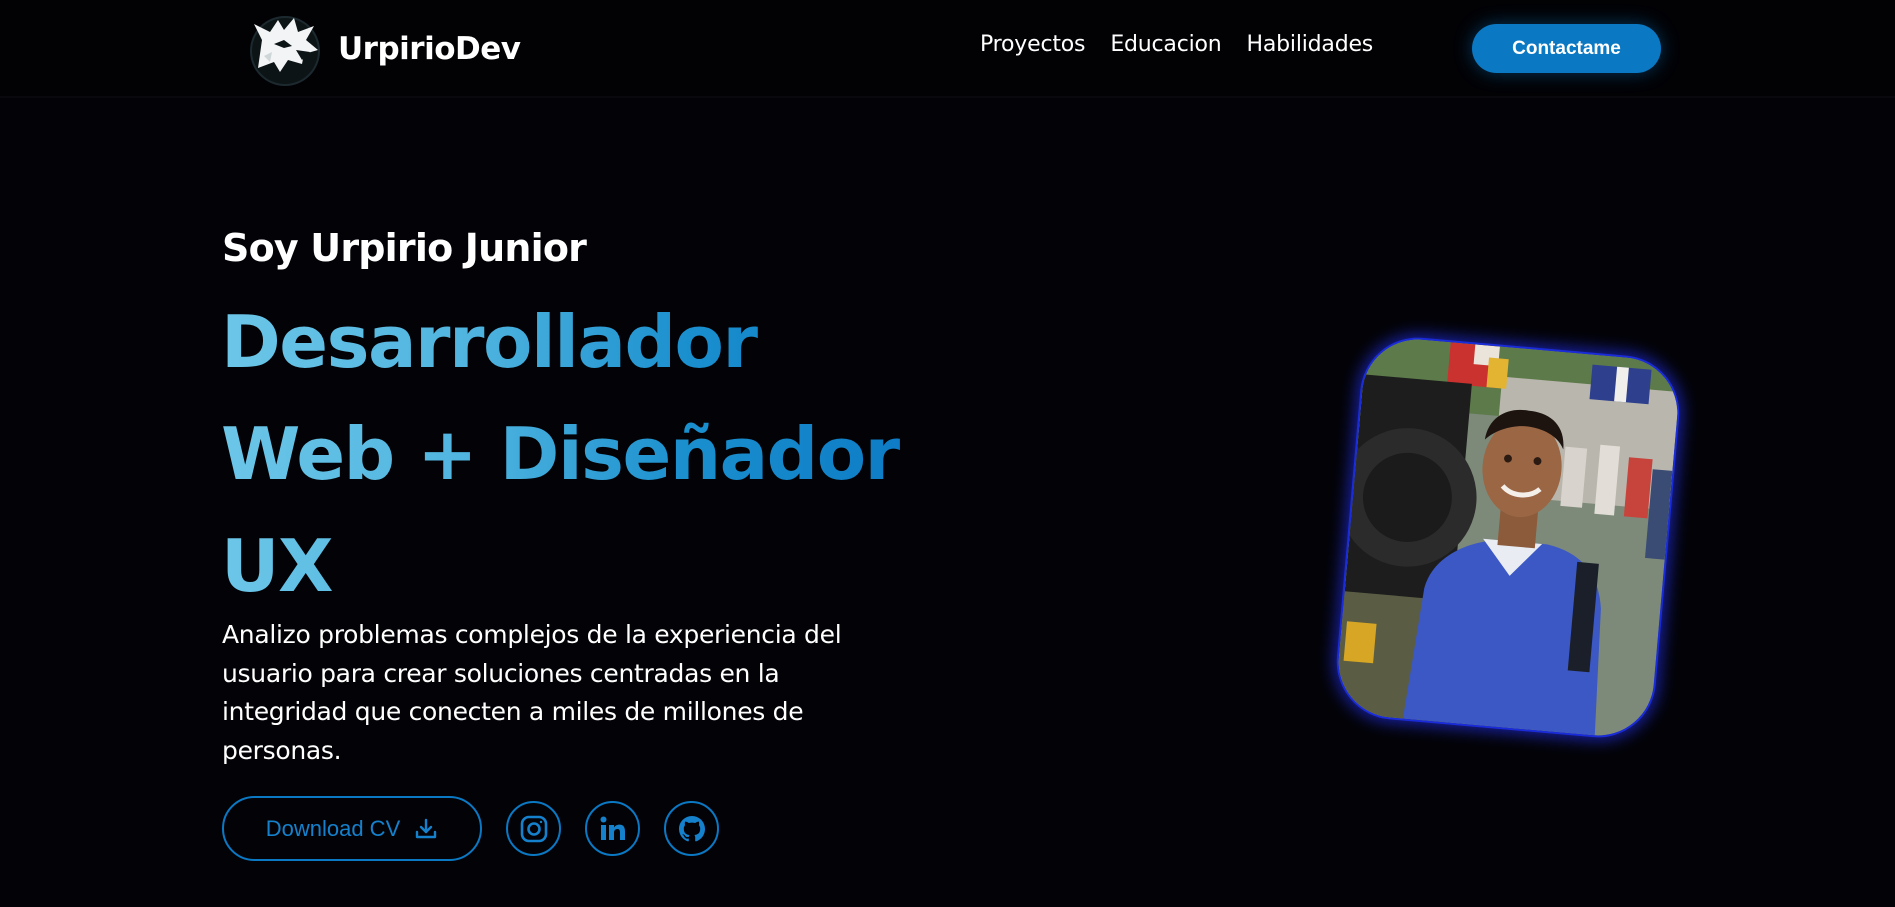 This screenshot has width=1895, height=907. Describe the element at coordinates (426, 828) in the screenshot. I see `download-icon` at that location.